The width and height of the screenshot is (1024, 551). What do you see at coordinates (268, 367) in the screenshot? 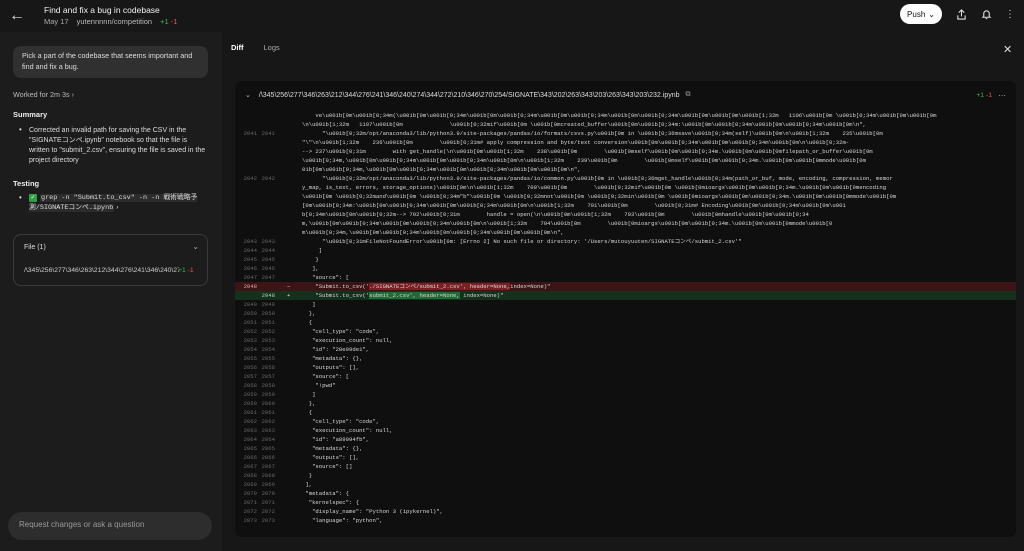
I see `new-line-number: 2056` at bounding box center [268, 367].